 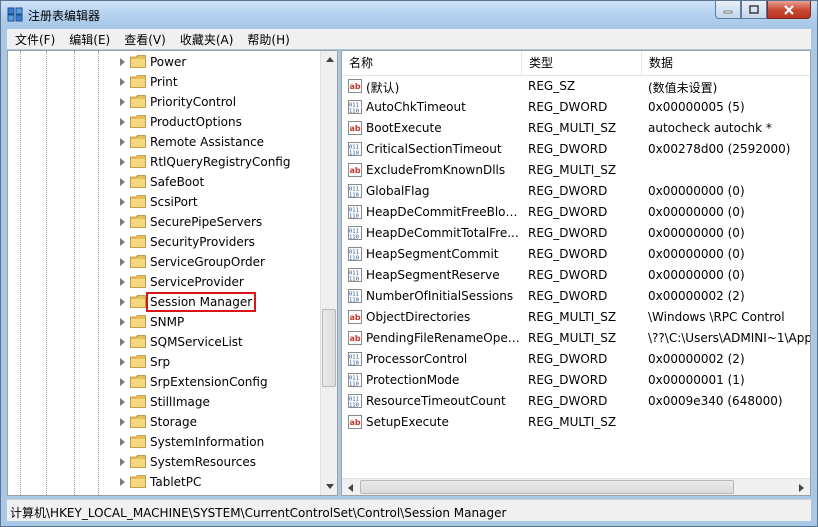 I want to click on tree-node: SafeBoot, so click(x=164, y=182).